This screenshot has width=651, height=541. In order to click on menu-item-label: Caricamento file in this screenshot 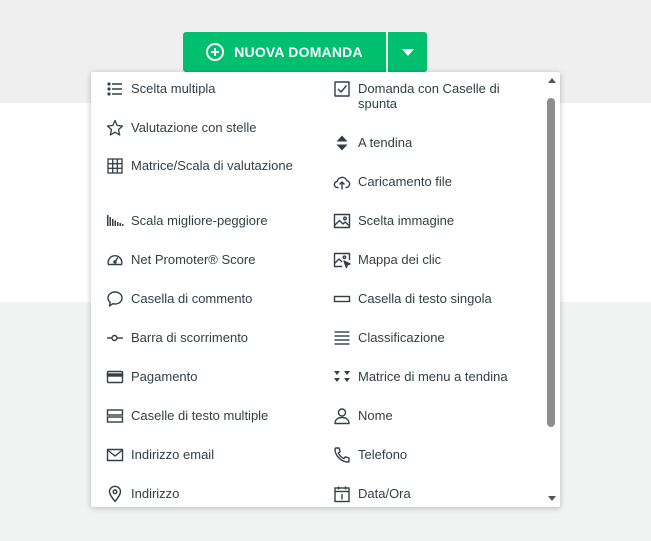, I will do `click(405, 181)`.